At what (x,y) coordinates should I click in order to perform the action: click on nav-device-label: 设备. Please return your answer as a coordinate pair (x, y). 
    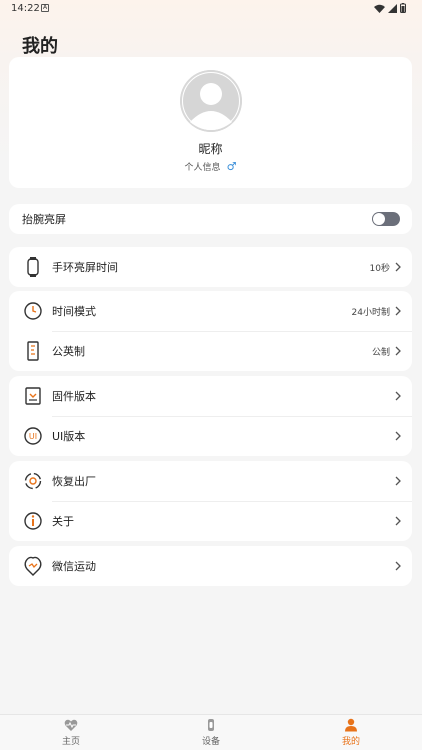
    Looking at the image, I should click on (210, 742).